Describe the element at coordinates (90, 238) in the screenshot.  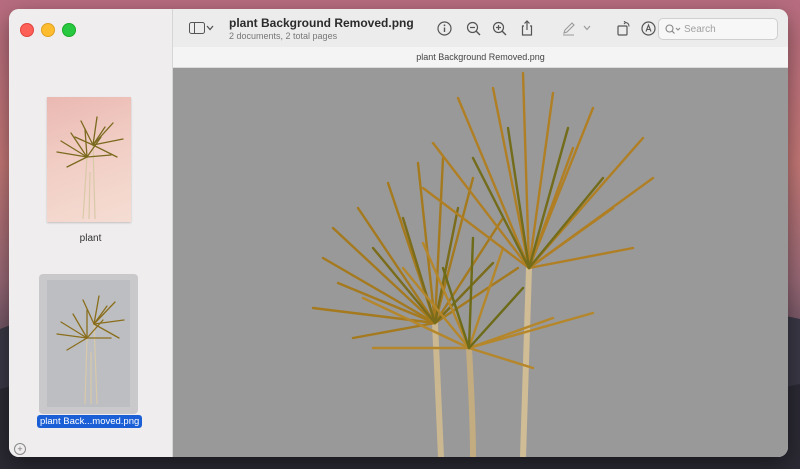
I see `sidebar-item-label: plant` at that location.